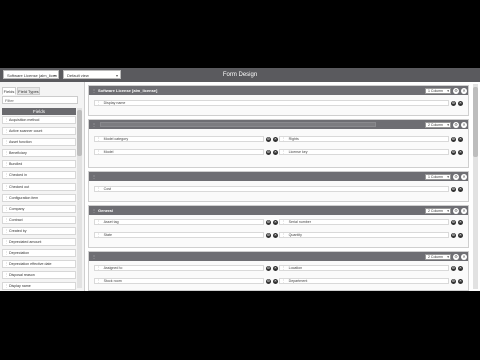 Image resolution: width=480 pixels, height=360 pixels. What do you see at coordinates (364, 222) in the screenshot?
I see `form-field: ⋮ Serial number` at bounding box center [364, 222].